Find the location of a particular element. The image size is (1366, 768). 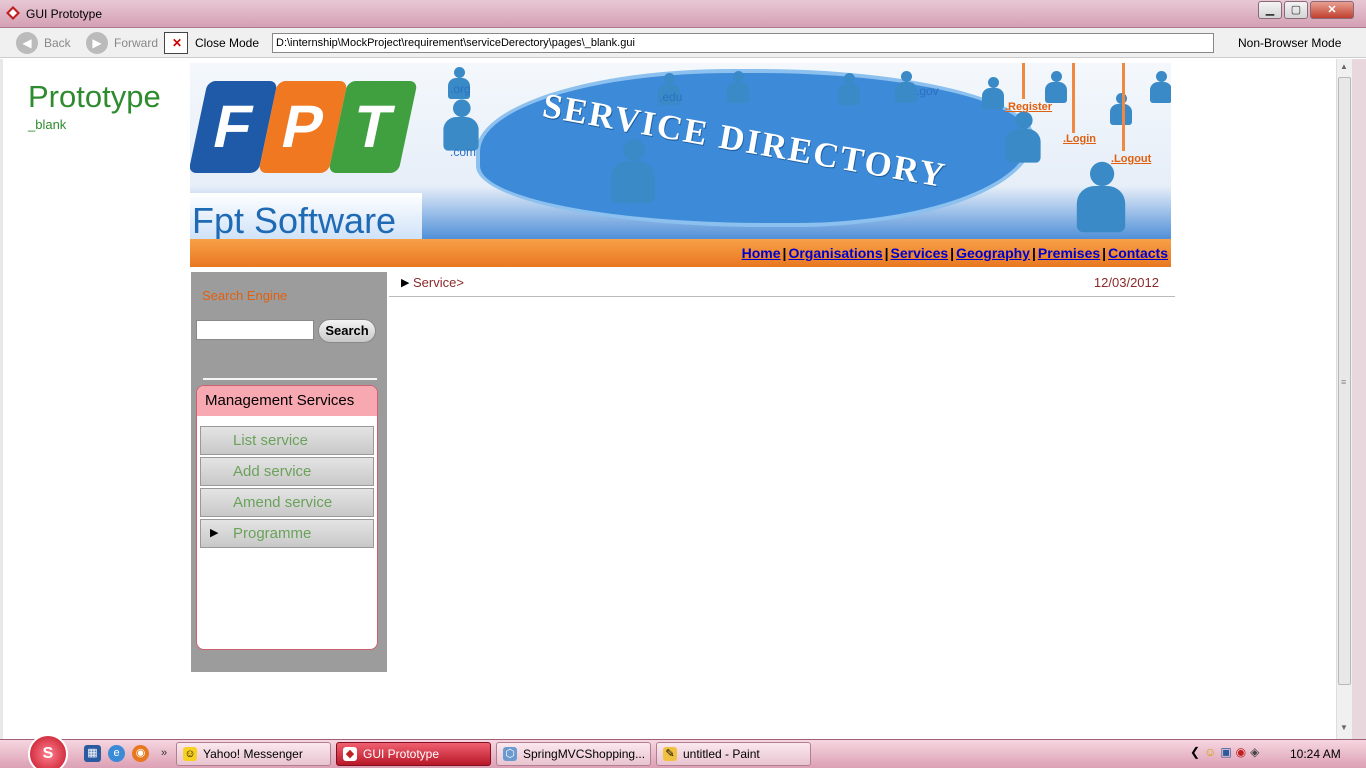

nav-premises: Premises is located at coordinates (1069, 253).